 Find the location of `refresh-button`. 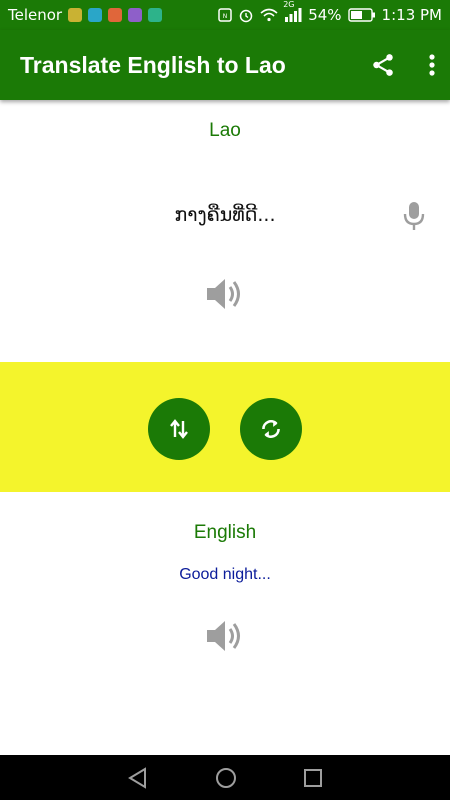

refresh-button is located at coordinates (271, 429).